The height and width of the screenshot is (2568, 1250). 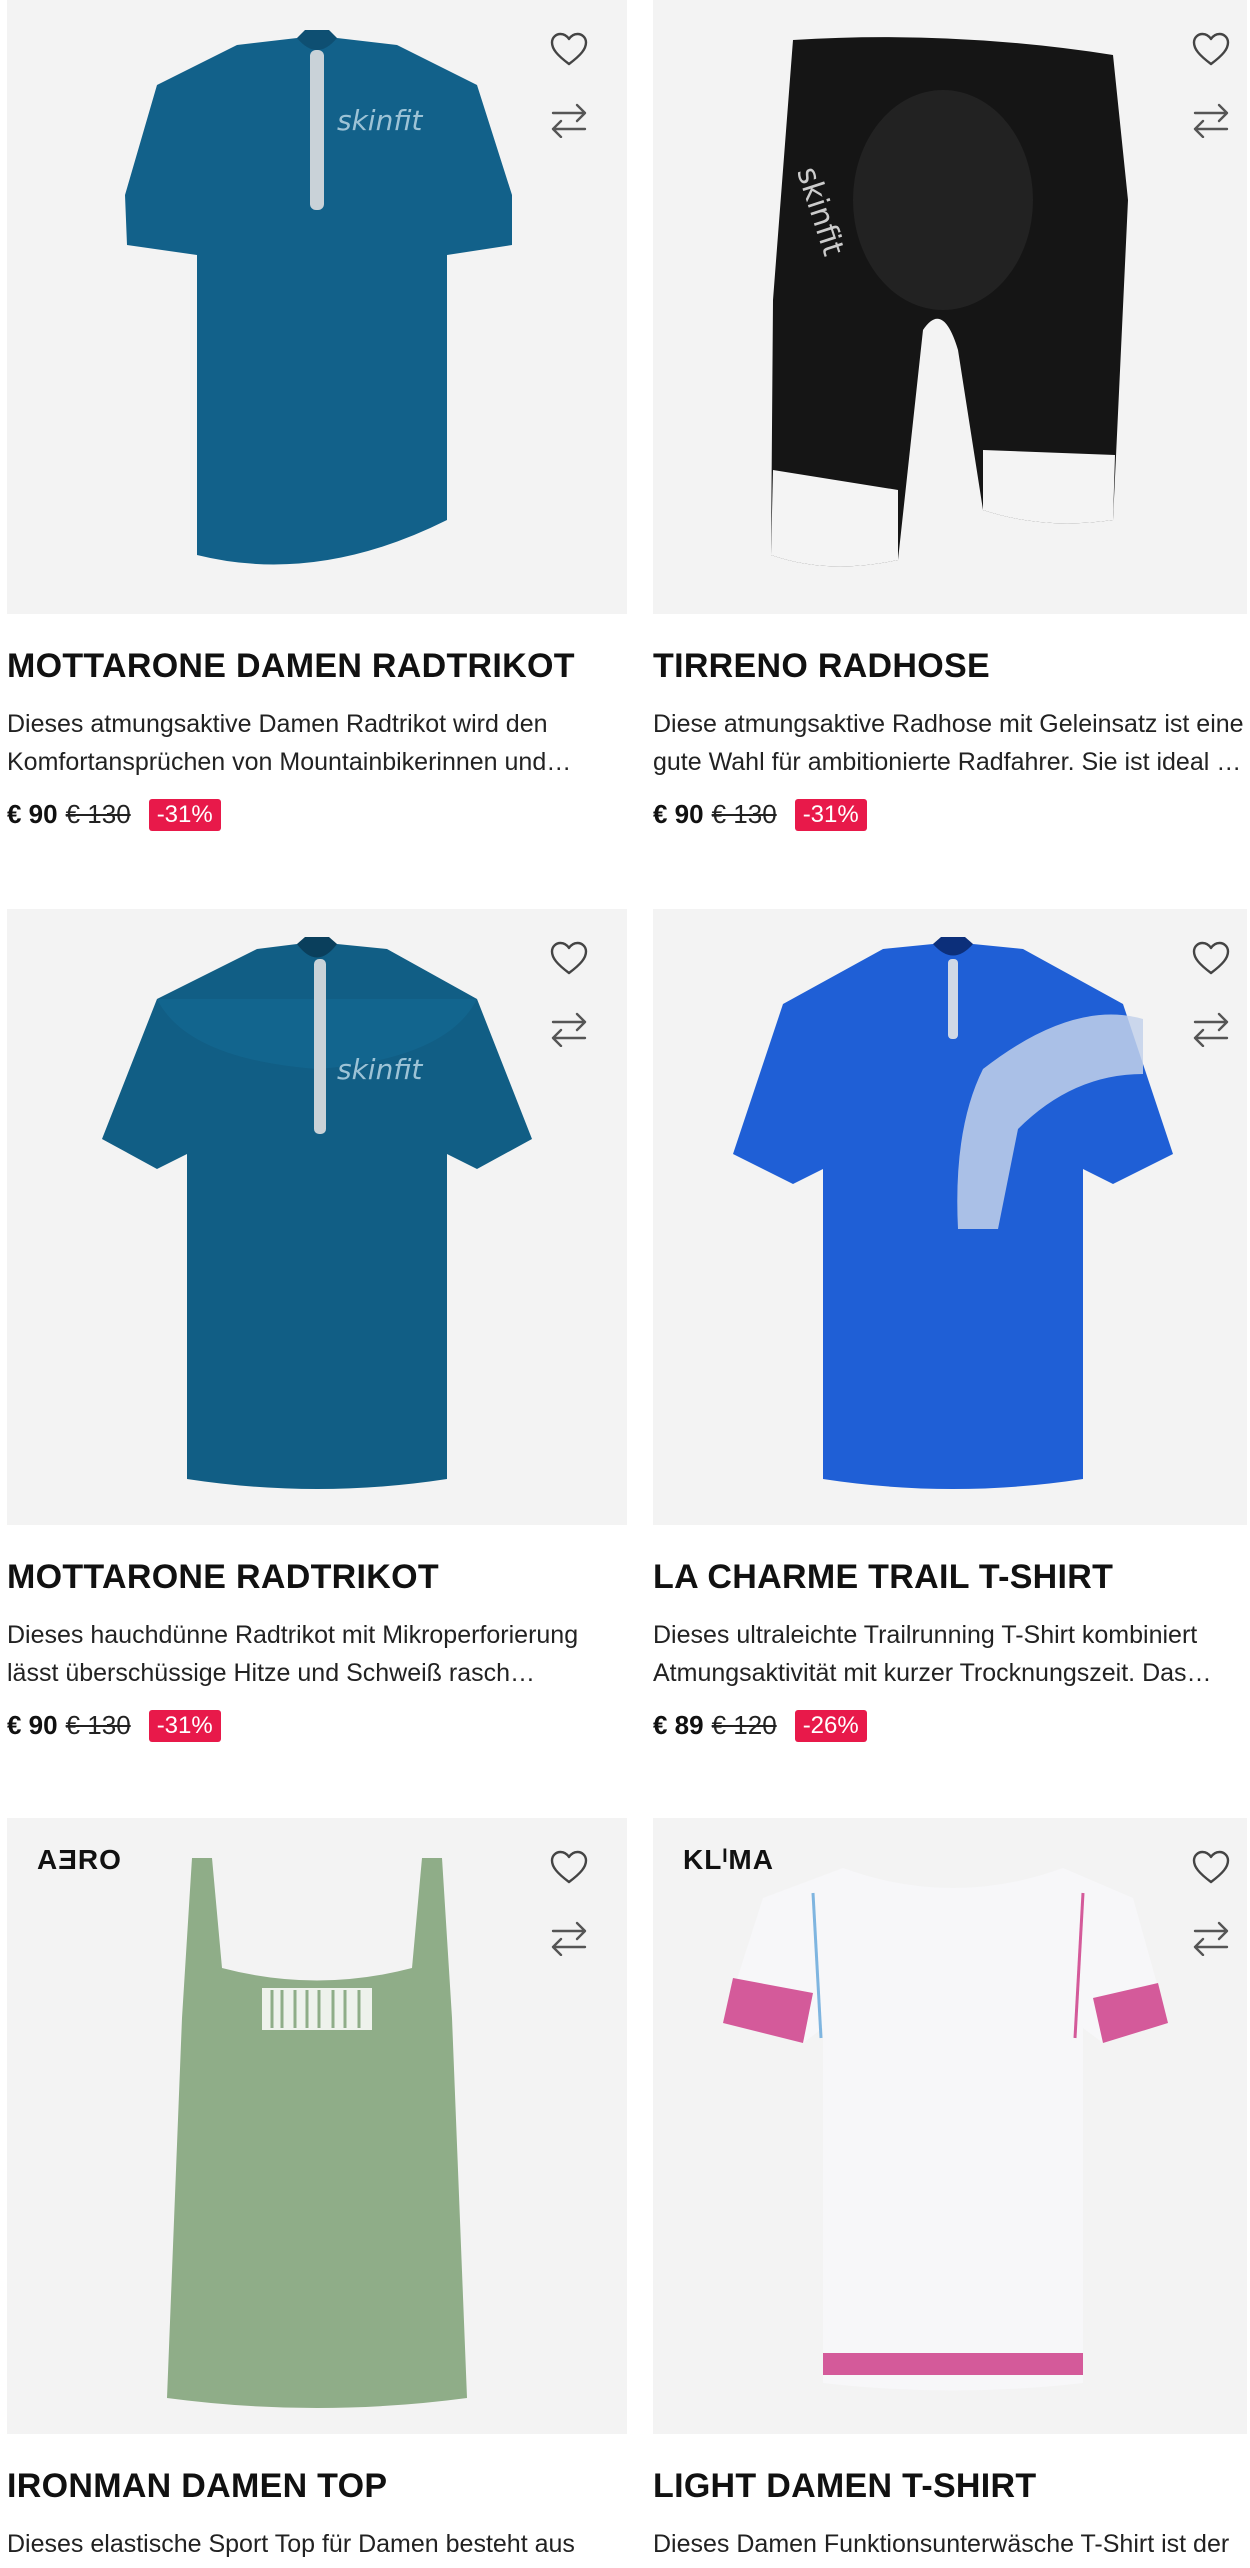 What do you see at coordinates (678, 1725) in the screenshot?
I see `sale-price: € 89` at bounding box center [678, 1725].